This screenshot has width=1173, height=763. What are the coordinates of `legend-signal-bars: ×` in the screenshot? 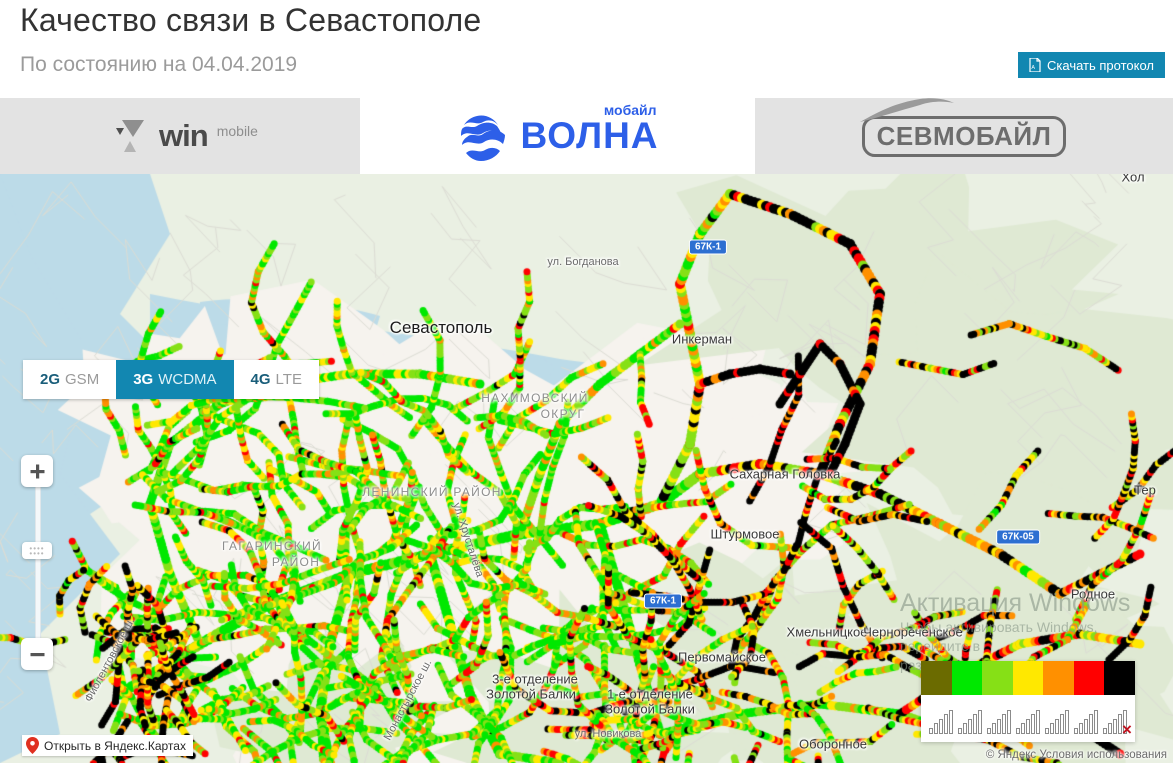 It's located at (1028, 718).